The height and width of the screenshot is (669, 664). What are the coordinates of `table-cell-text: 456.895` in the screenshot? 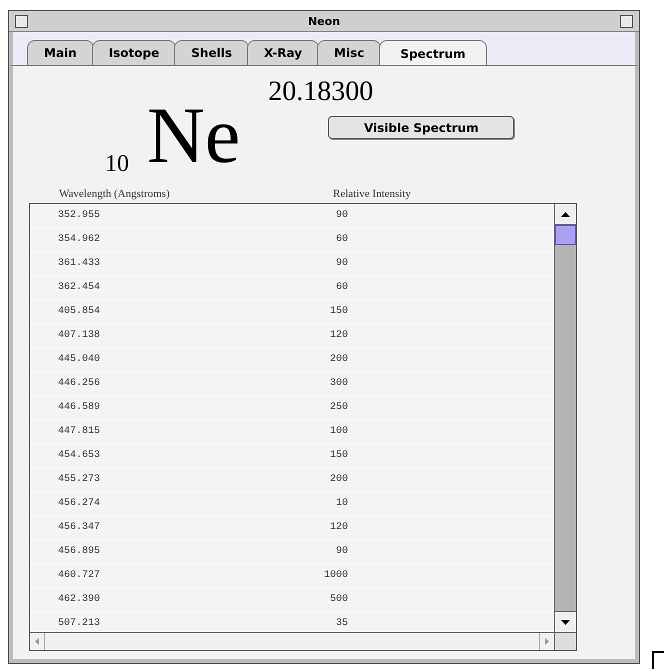 It's located at (80, 551).